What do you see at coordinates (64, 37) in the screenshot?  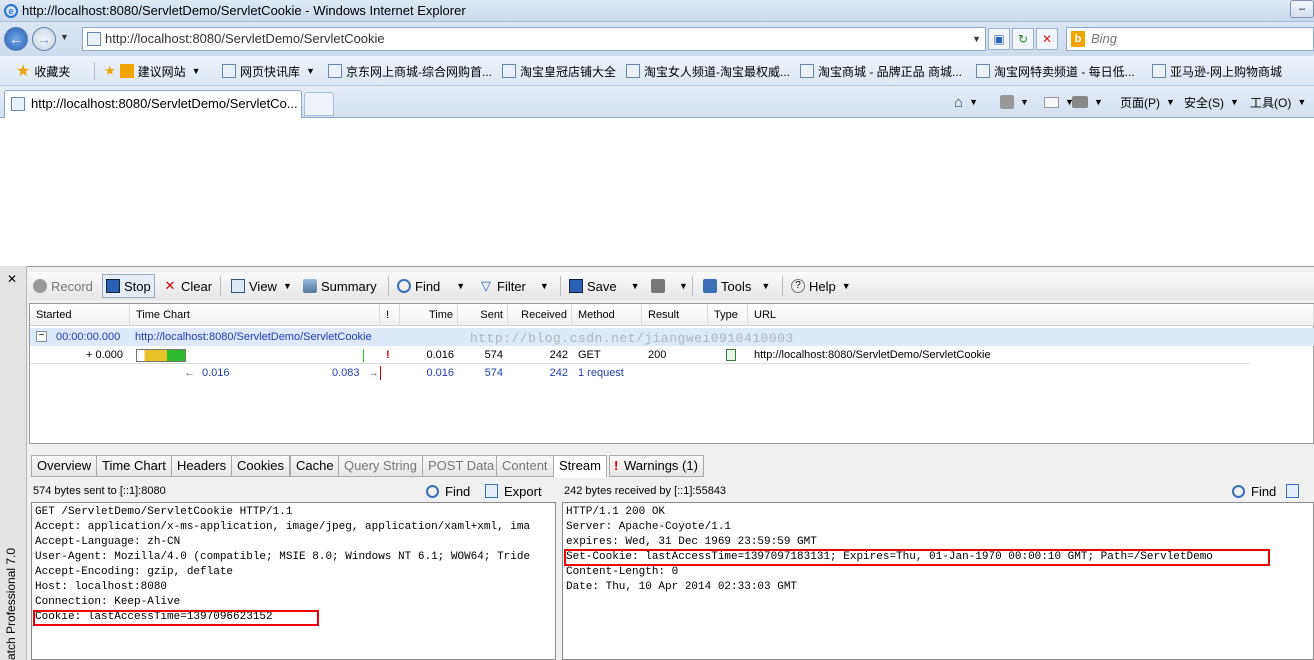 I see `recent-pages-dropdown: ▼` at bounding box center [64, 37].